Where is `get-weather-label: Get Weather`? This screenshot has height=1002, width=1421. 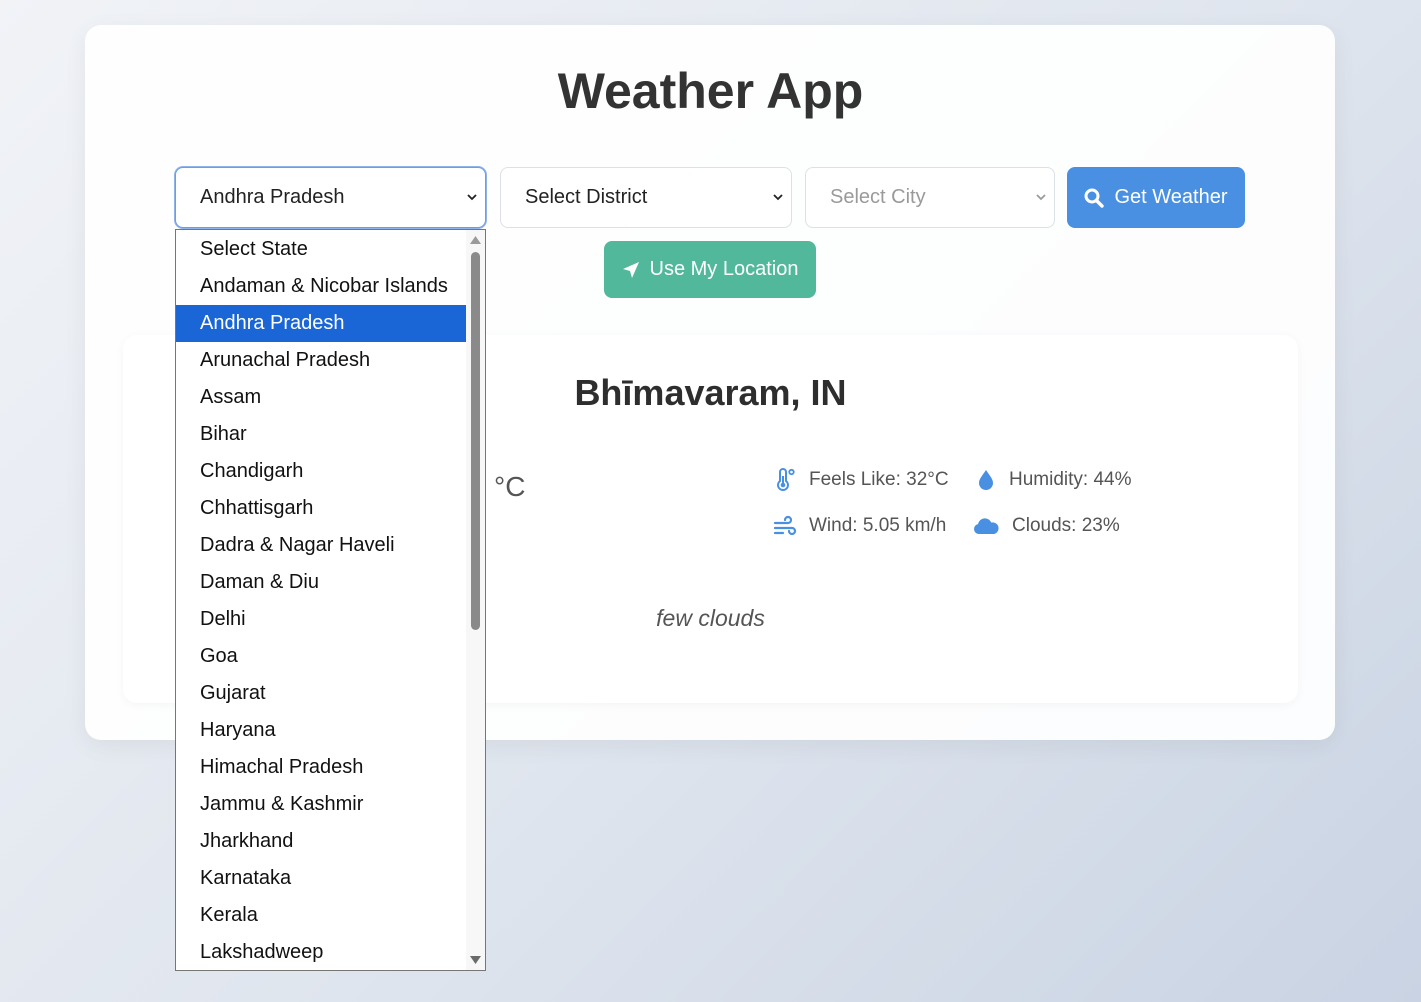 get-weather-label: Get Weather is located at coordinates (1171, 197).